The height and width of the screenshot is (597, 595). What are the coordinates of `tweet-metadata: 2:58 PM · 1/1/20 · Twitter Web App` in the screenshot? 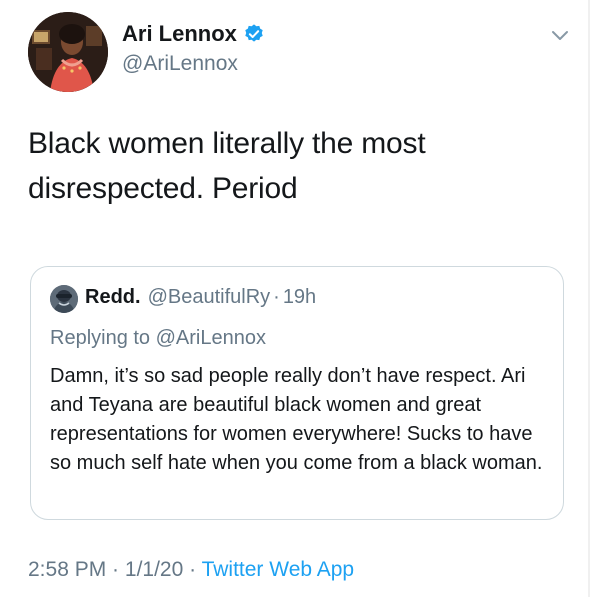 It's located at (191, 570).